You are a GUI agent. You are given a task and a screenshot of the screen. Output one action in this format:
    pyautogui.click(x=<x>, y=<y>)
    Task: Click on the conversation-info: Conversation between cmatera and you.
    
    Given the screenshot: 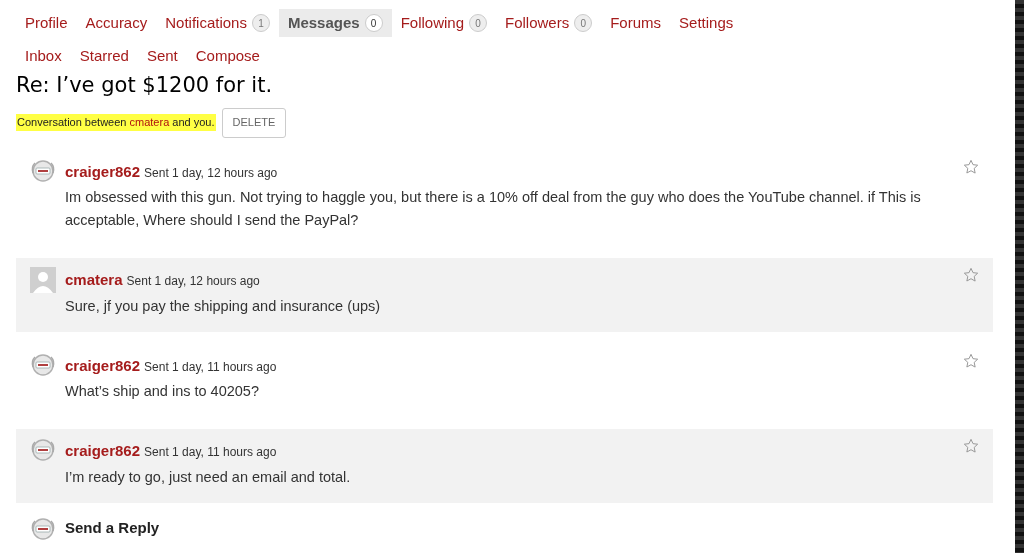 What is the action you would take?
    pyautogui.click(x=116, y=122)
    